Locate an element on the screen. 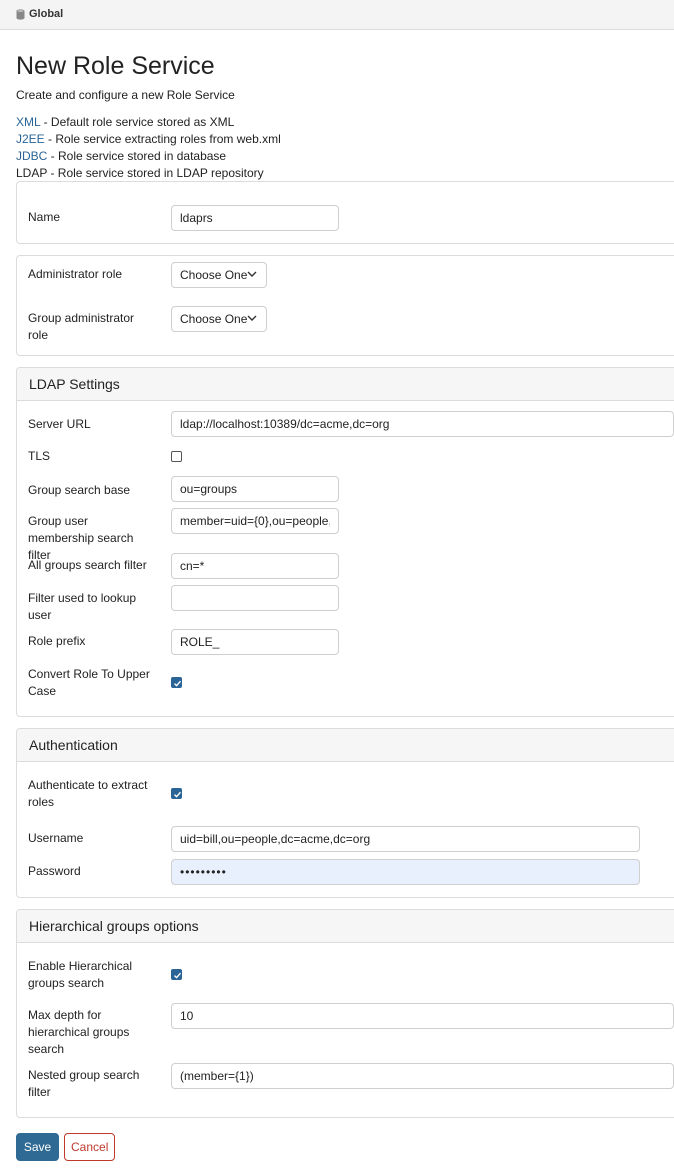 This screenshot has height=1174, width=674. server-url-label: Server URL is located at coordinates (59, 424).